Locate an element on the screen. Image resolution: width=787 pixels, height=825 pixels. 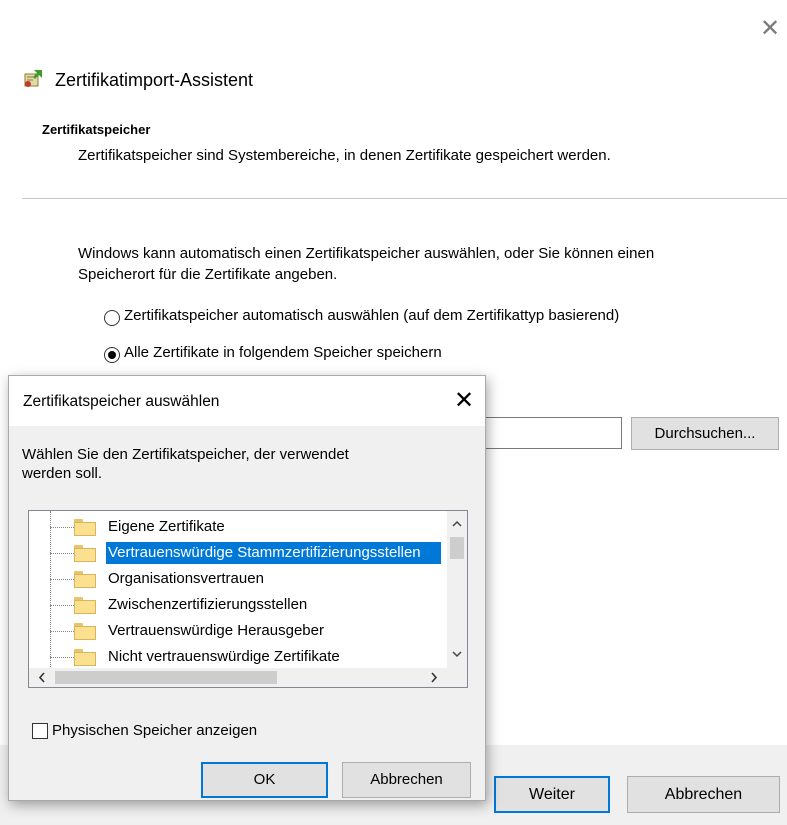
show-physical-store-label: Physischen Speicher anzeigen is located at coordinates (154, 730).